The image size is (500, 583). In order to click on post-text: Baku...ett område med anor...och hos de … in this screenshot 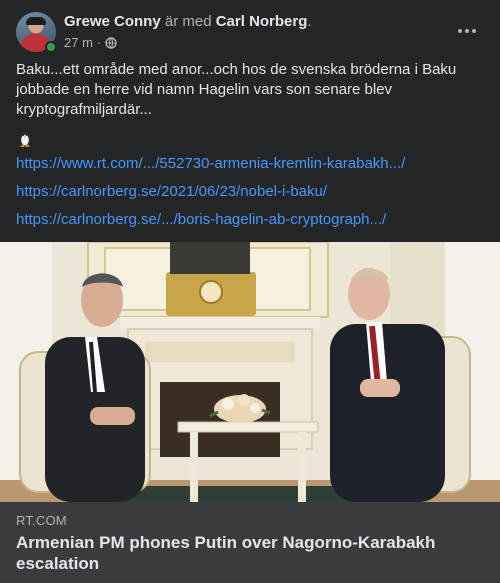, I will do `click(236, 89)`.